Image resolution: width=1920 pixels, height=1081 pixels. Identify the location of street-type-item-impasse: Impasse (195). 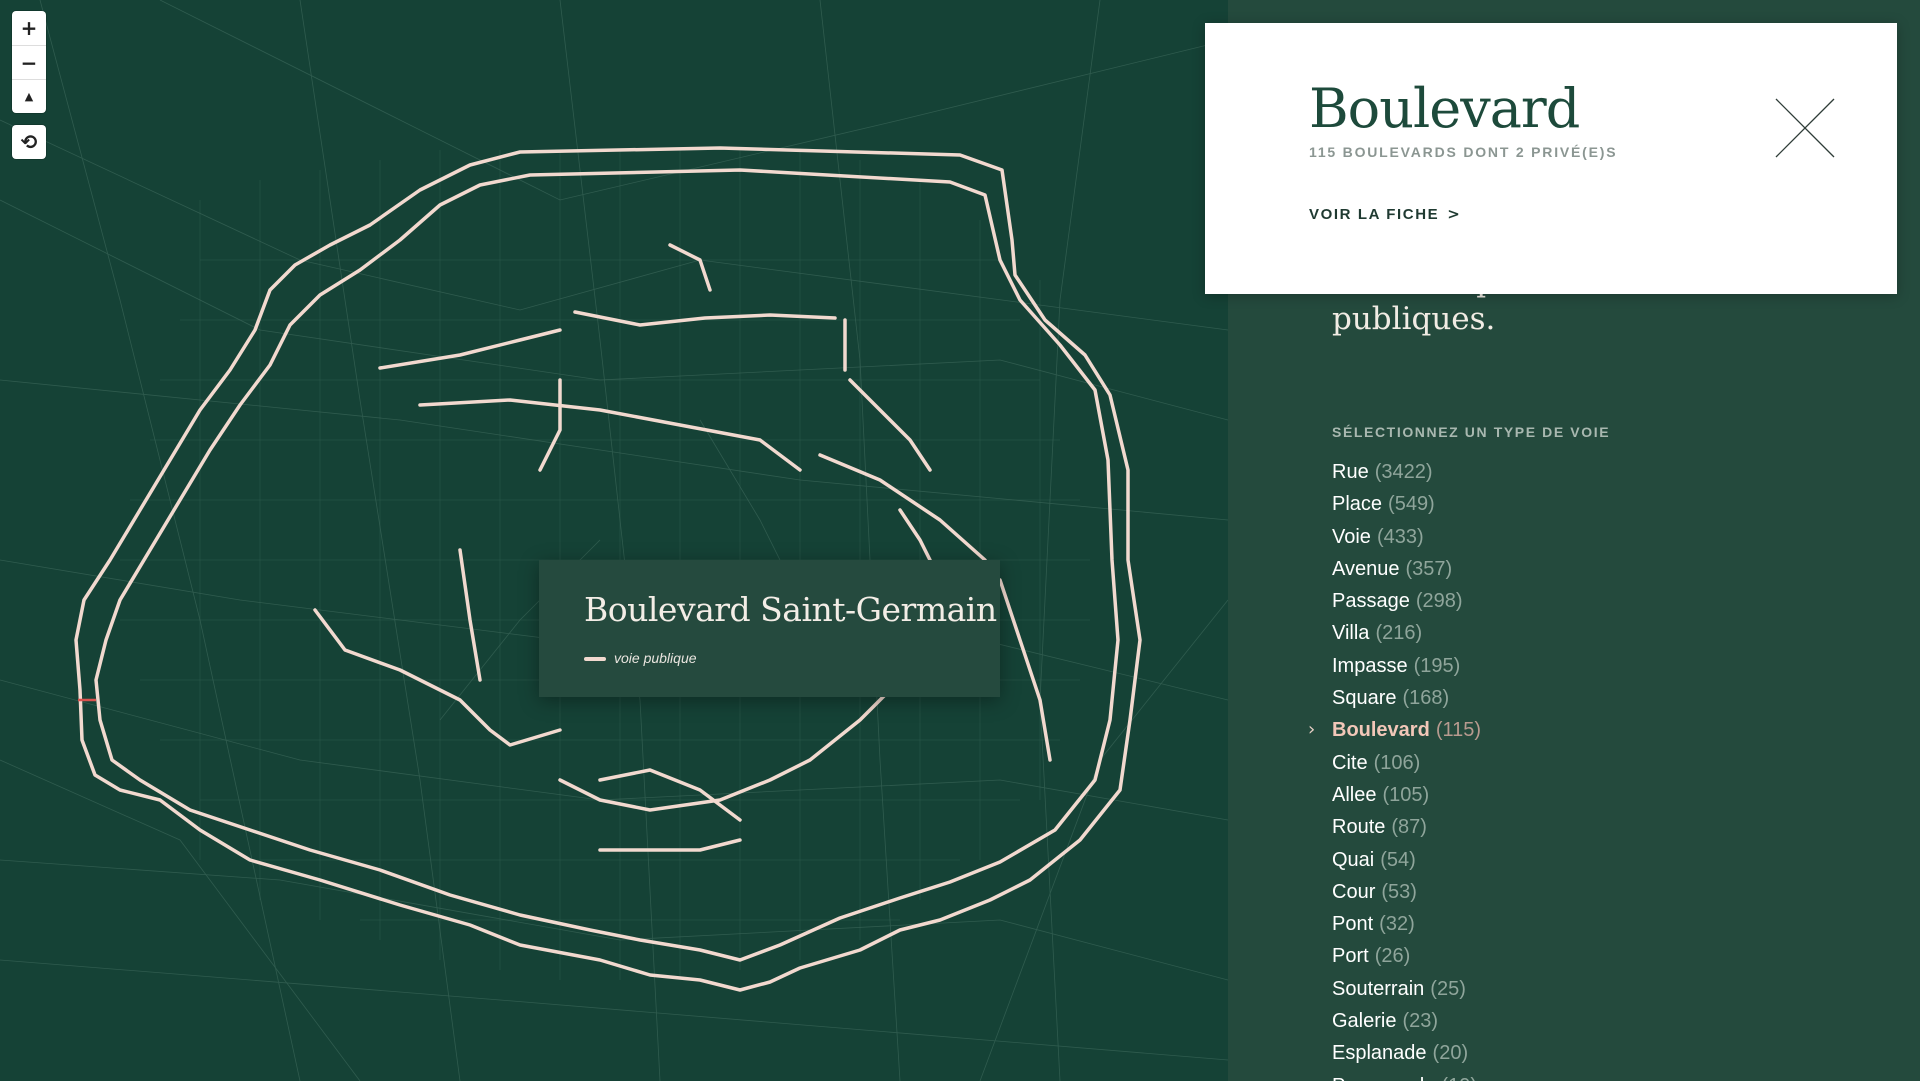
(1406, 666).